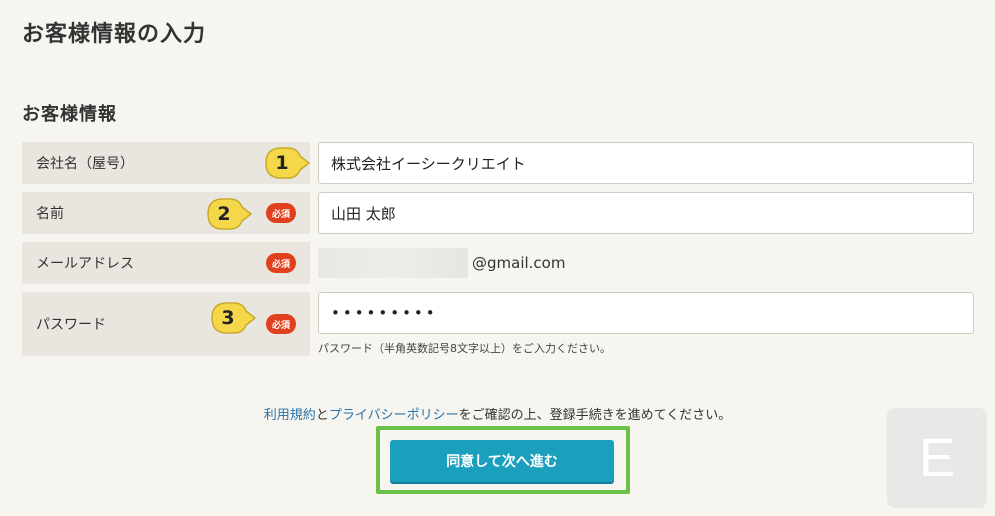 The height and width of the screenshot is (516, 995). What do you see at coordinates (166, 263) in the screenshot?
I see `email-label-cell: メールアドレス 必須` at bounding box center [166, 263].